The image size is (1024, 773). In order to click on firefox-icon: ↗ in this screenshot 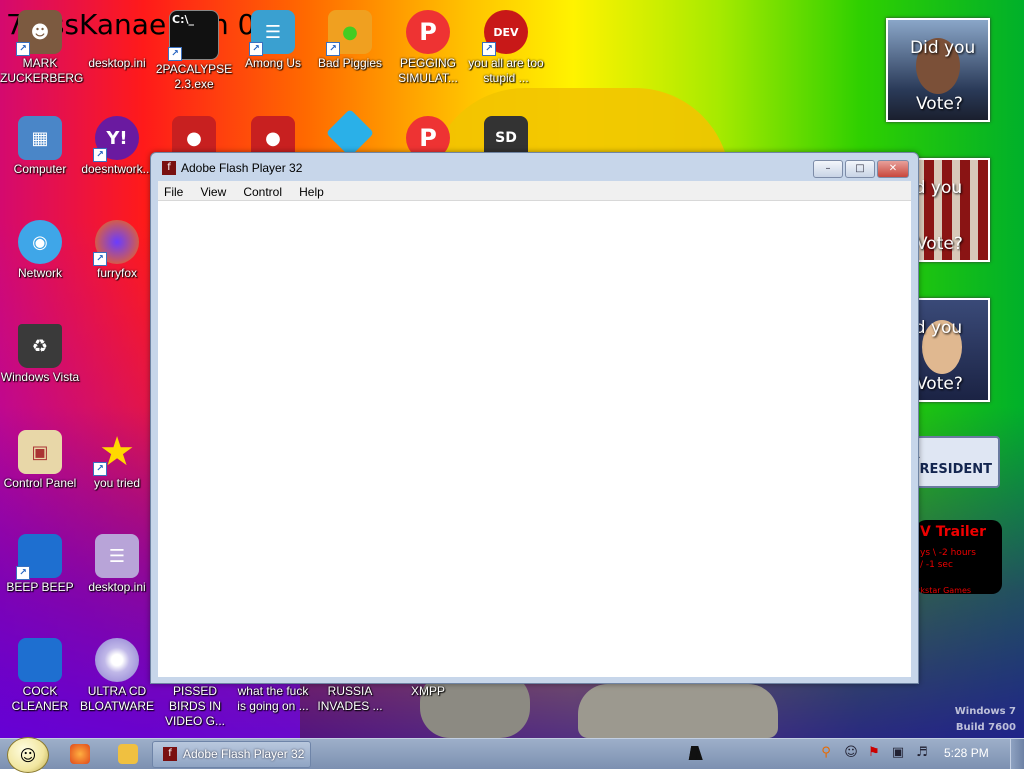, I will do `click(116, 243)`.